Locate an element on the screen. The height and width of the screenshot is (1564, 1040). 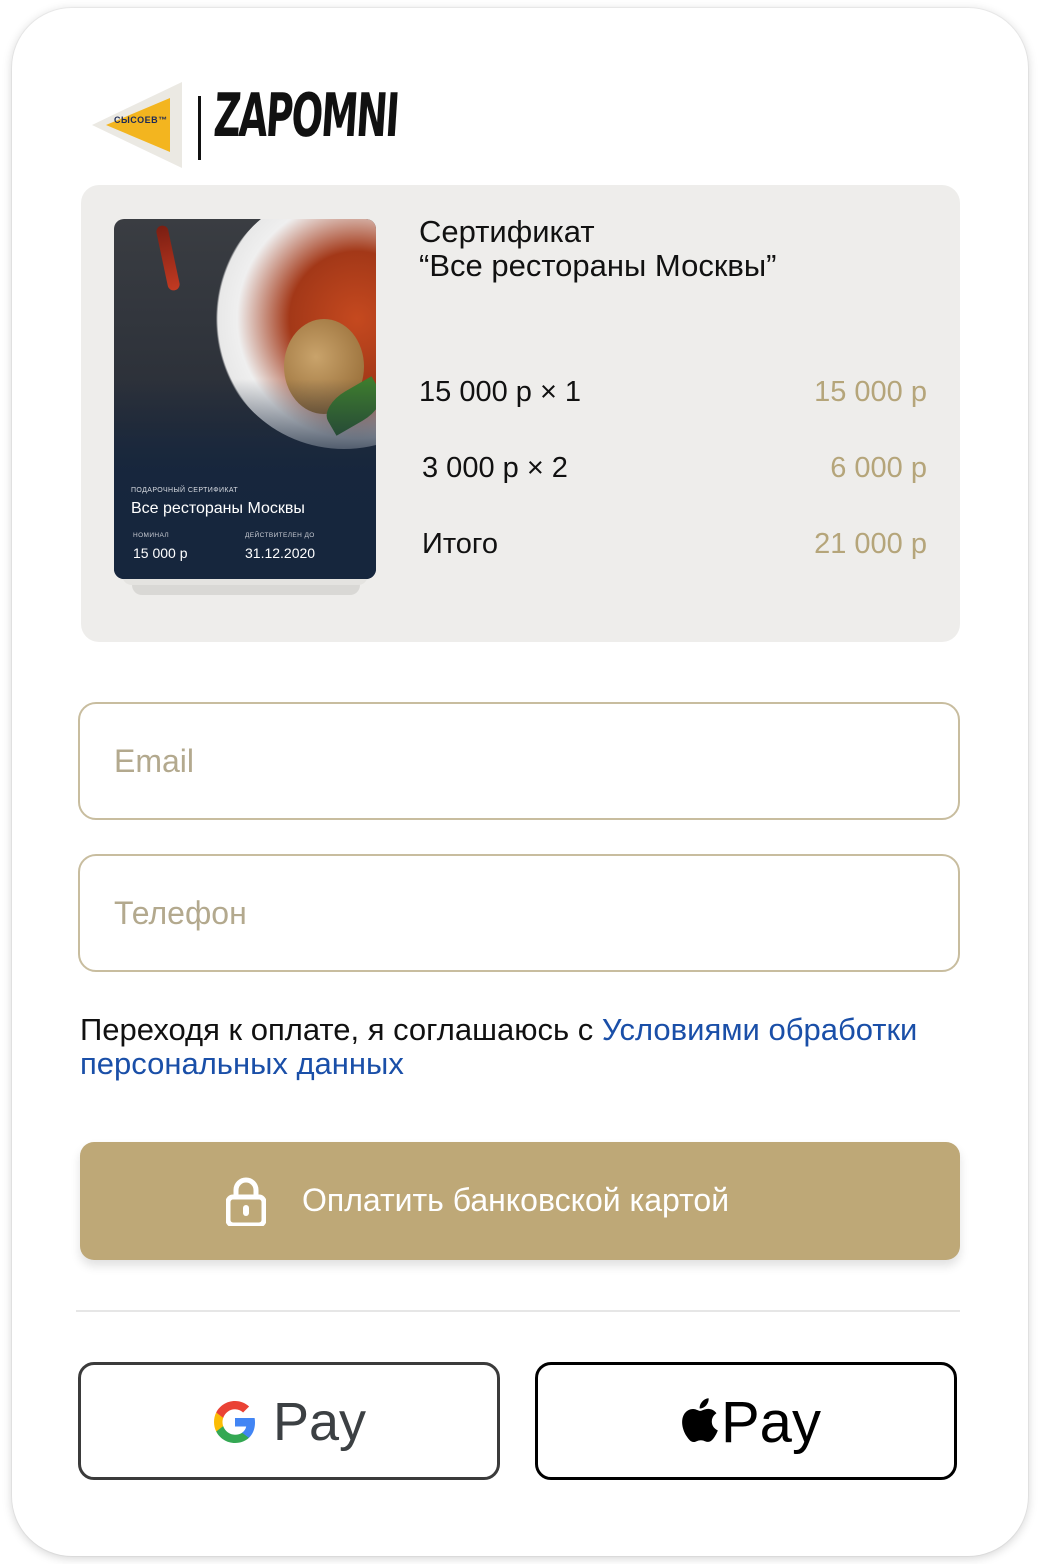
nominal-label: НОМИНАЛ is located at coordinates (151, 535).